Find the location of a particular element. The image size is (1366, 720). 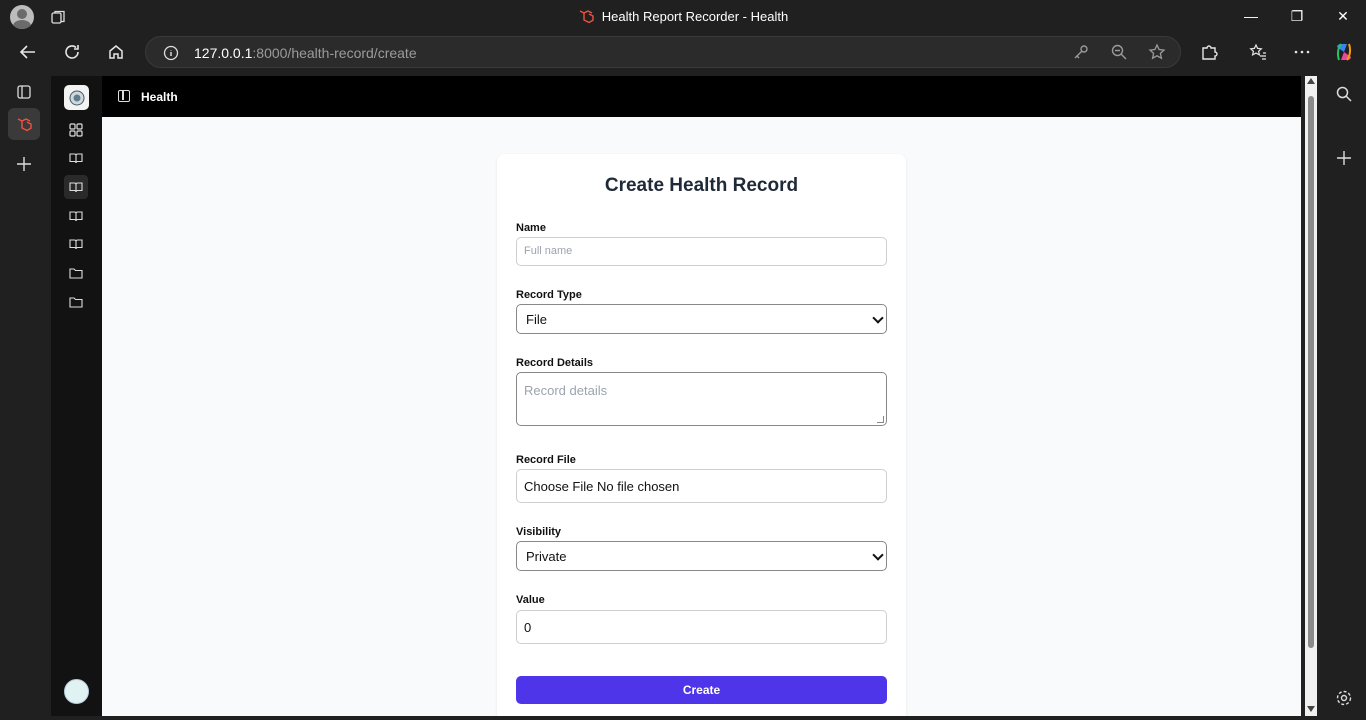

window-controls: — ❐ ✕ is located at coordinates (1297, 16).